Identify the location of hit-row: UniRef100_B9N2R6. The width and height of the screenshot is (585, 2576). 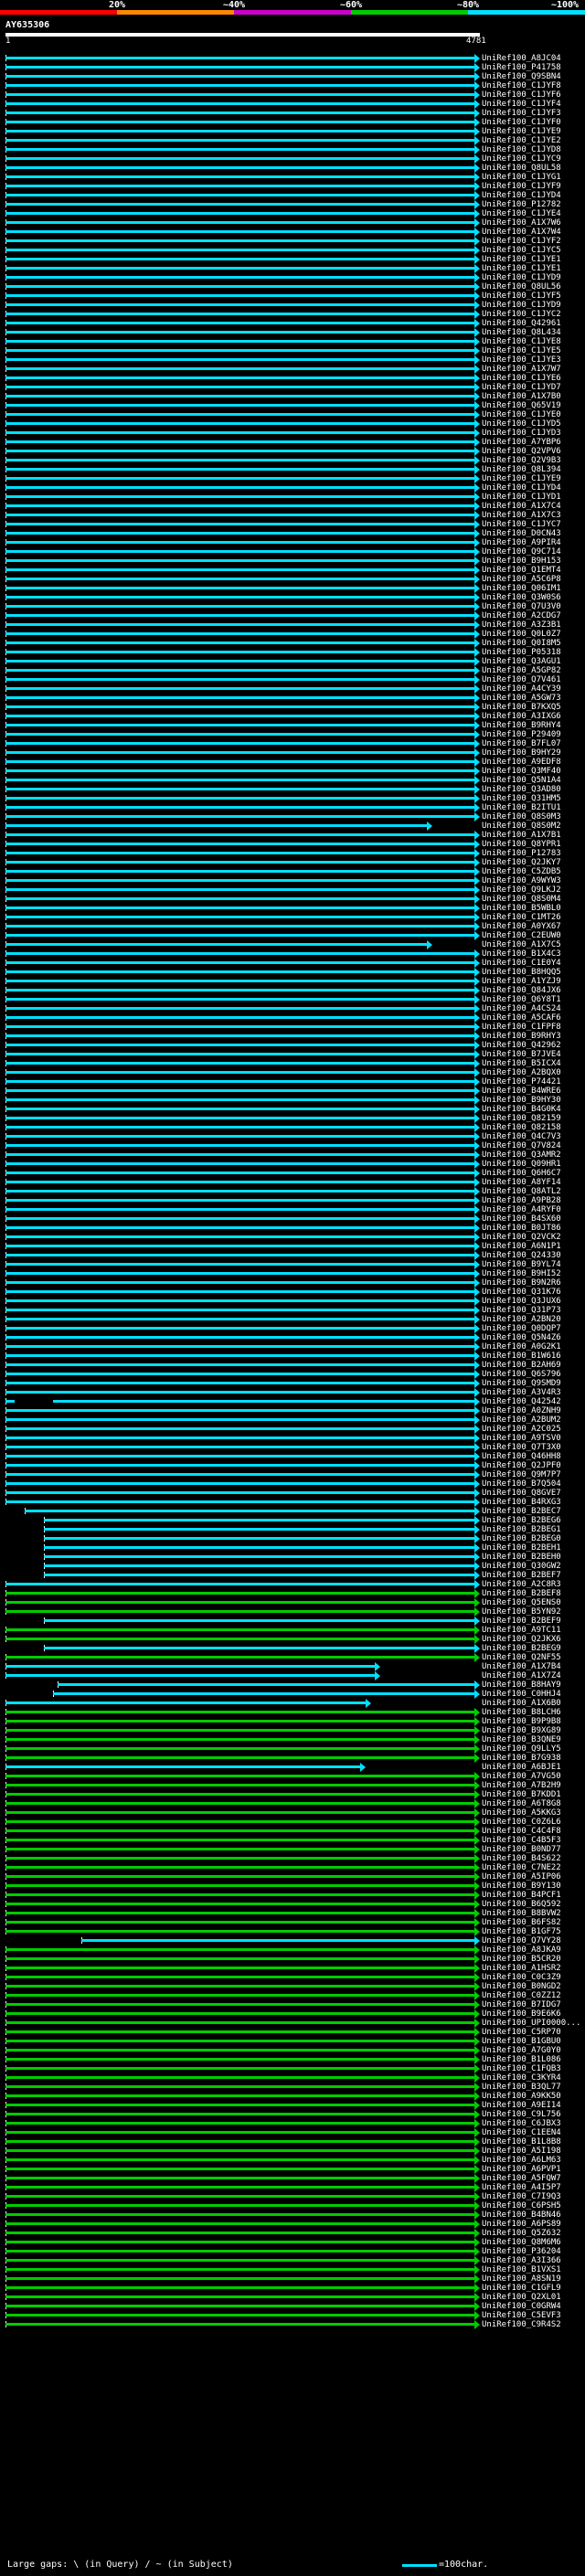
(293, 1283).